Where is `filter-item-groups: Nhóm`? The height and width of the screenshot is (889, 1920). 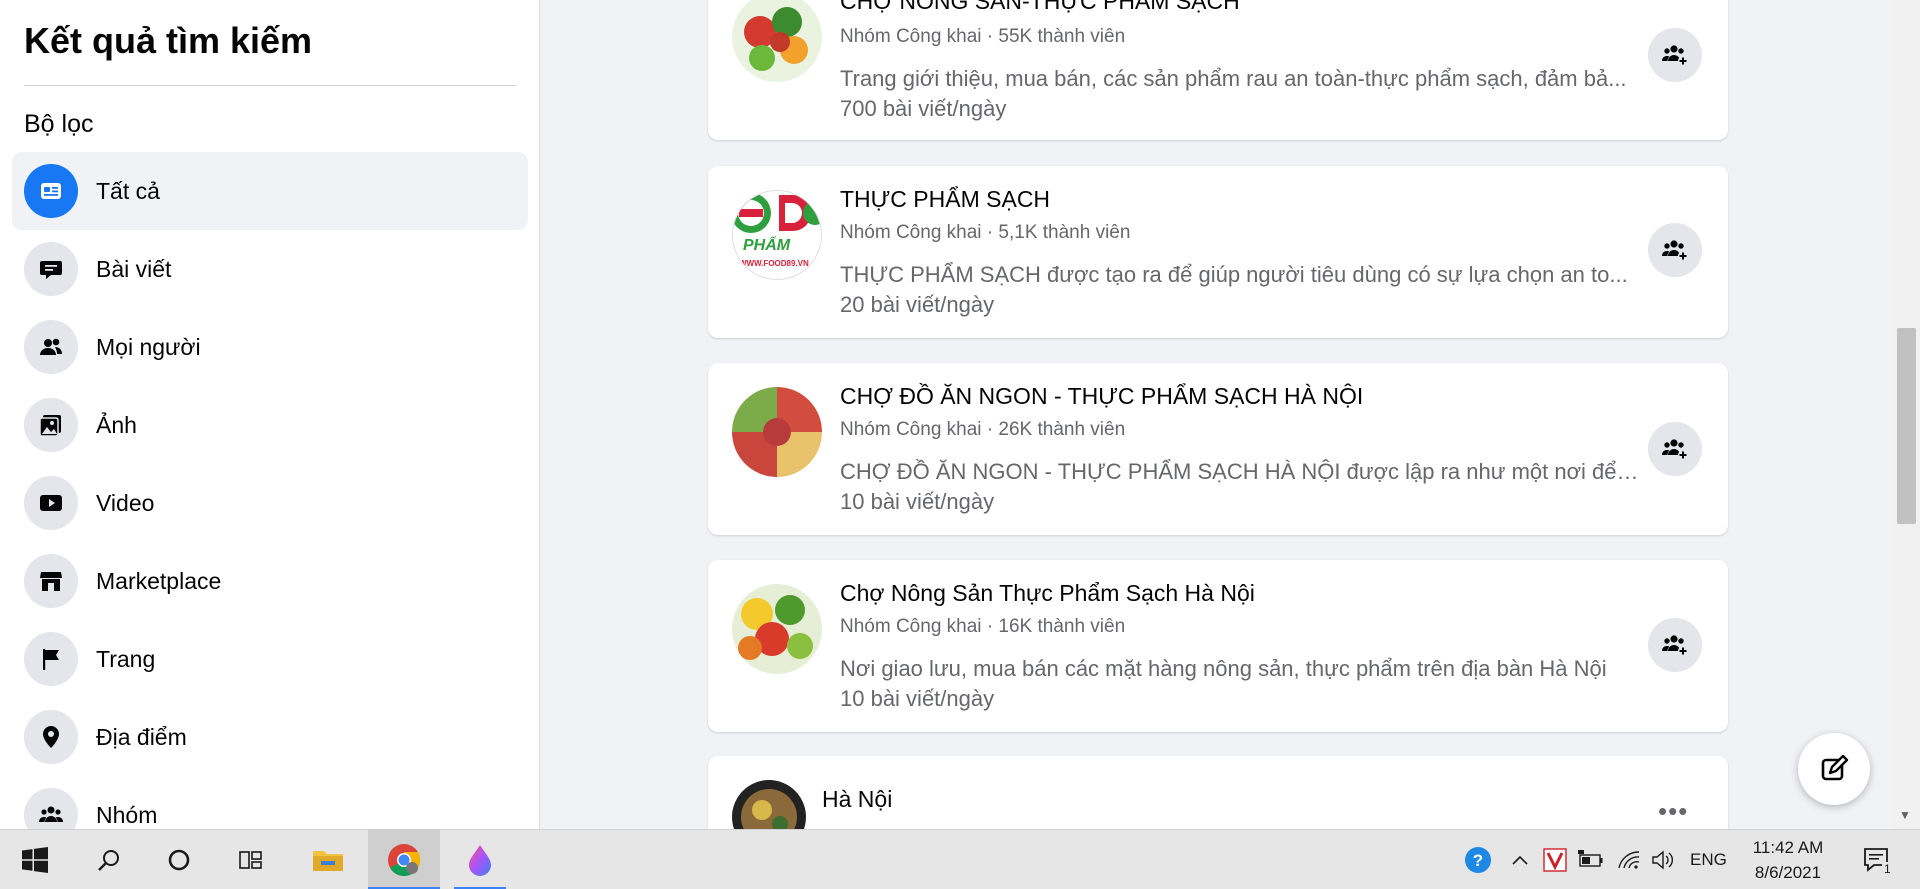 filter-item-groups: Nhóm is located at coordinates (270, 802).